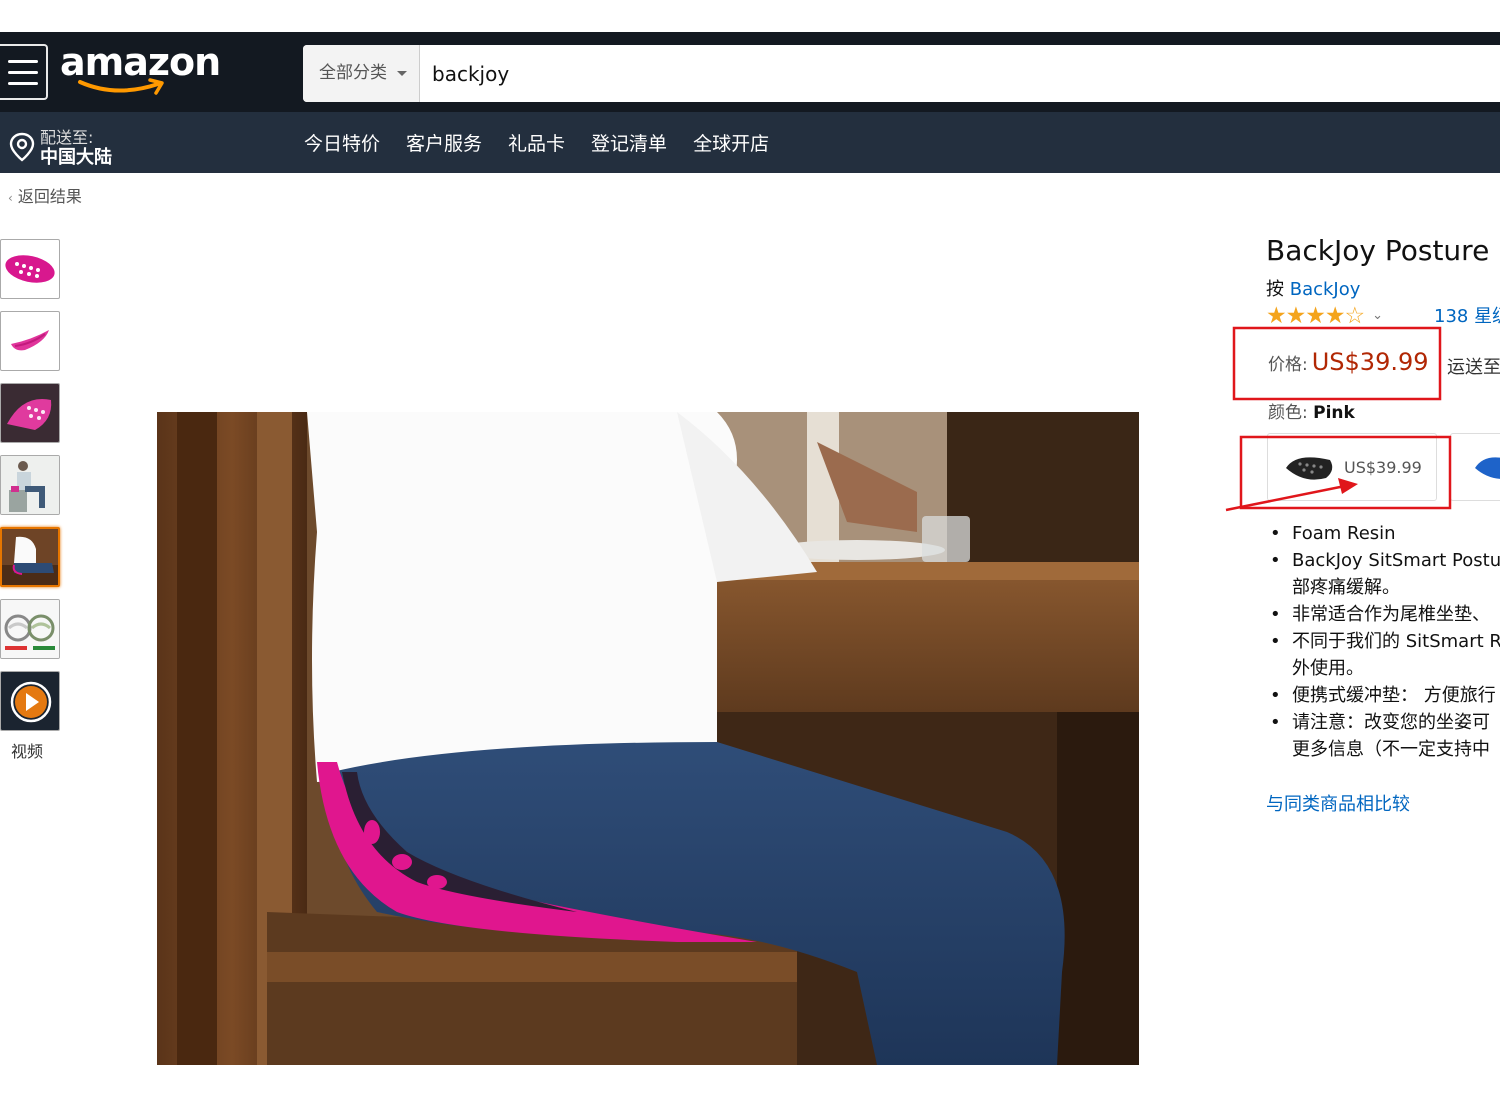 The width and height of the screenshot is (1500, 1117). I want to click on price-label: 价格:, so click(1288, 365).